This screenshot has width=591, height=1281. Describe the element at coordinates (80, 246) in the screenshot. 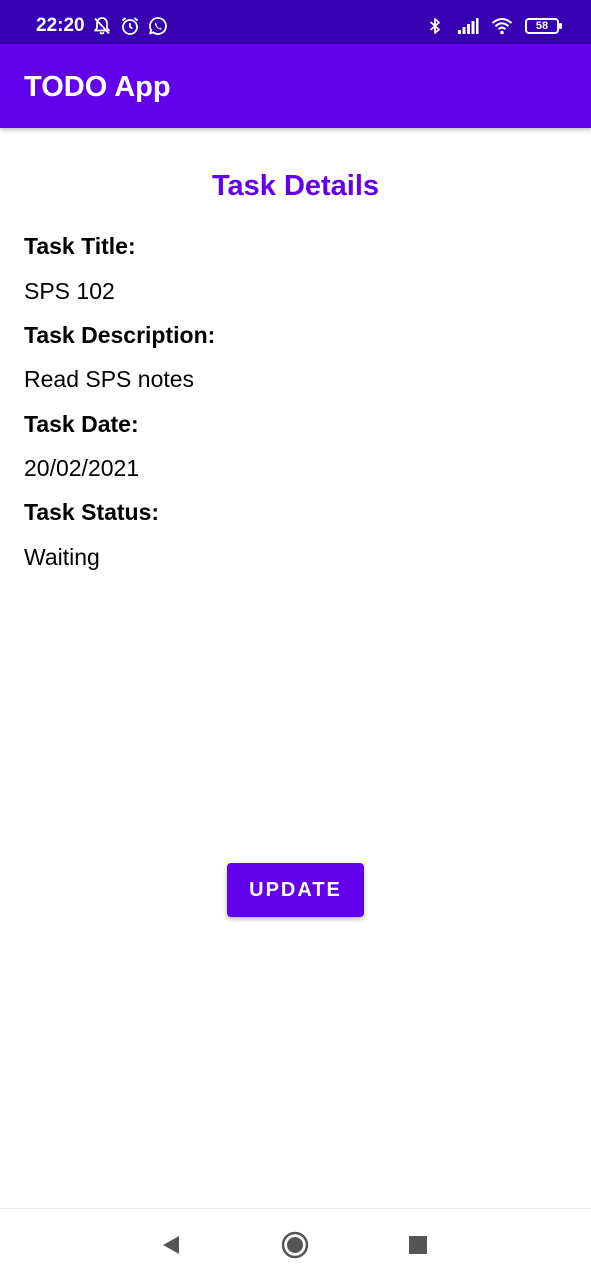

I see `task-title-label: Task Title:` at that location.